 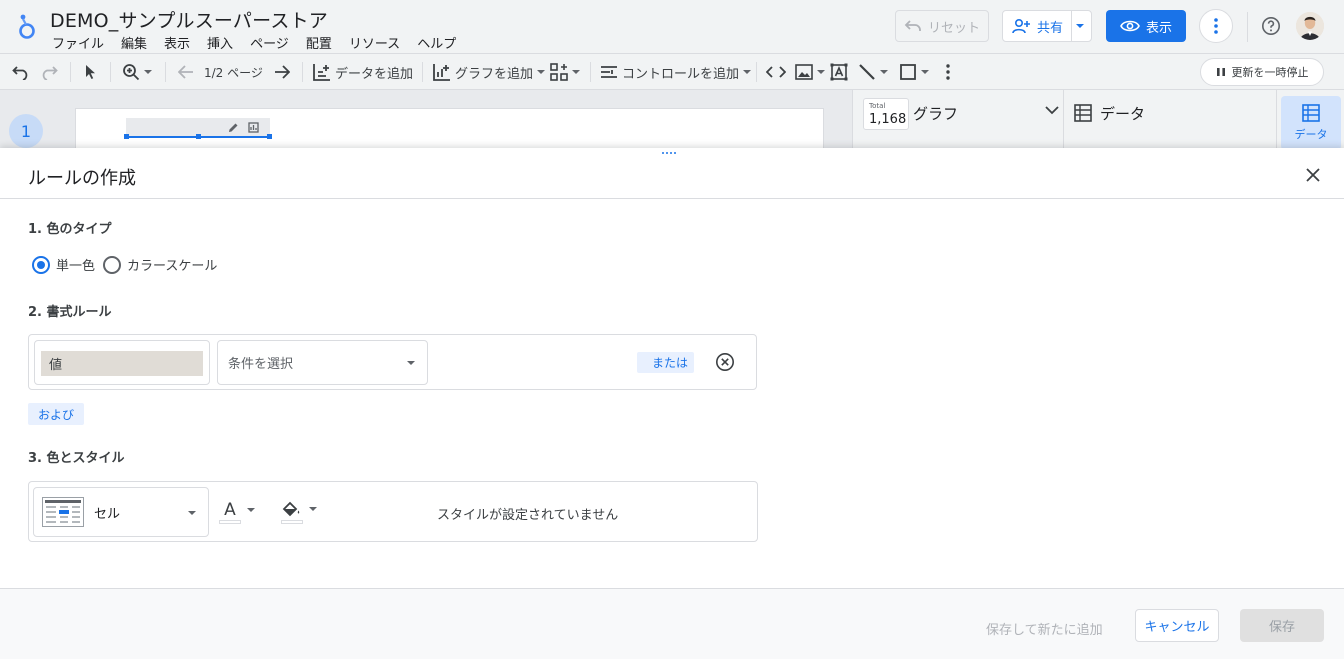 What do you see at coordinates (1282, 625) in the screenshot?
I see `save-button: 保存` at bounding box center [1282, 625].